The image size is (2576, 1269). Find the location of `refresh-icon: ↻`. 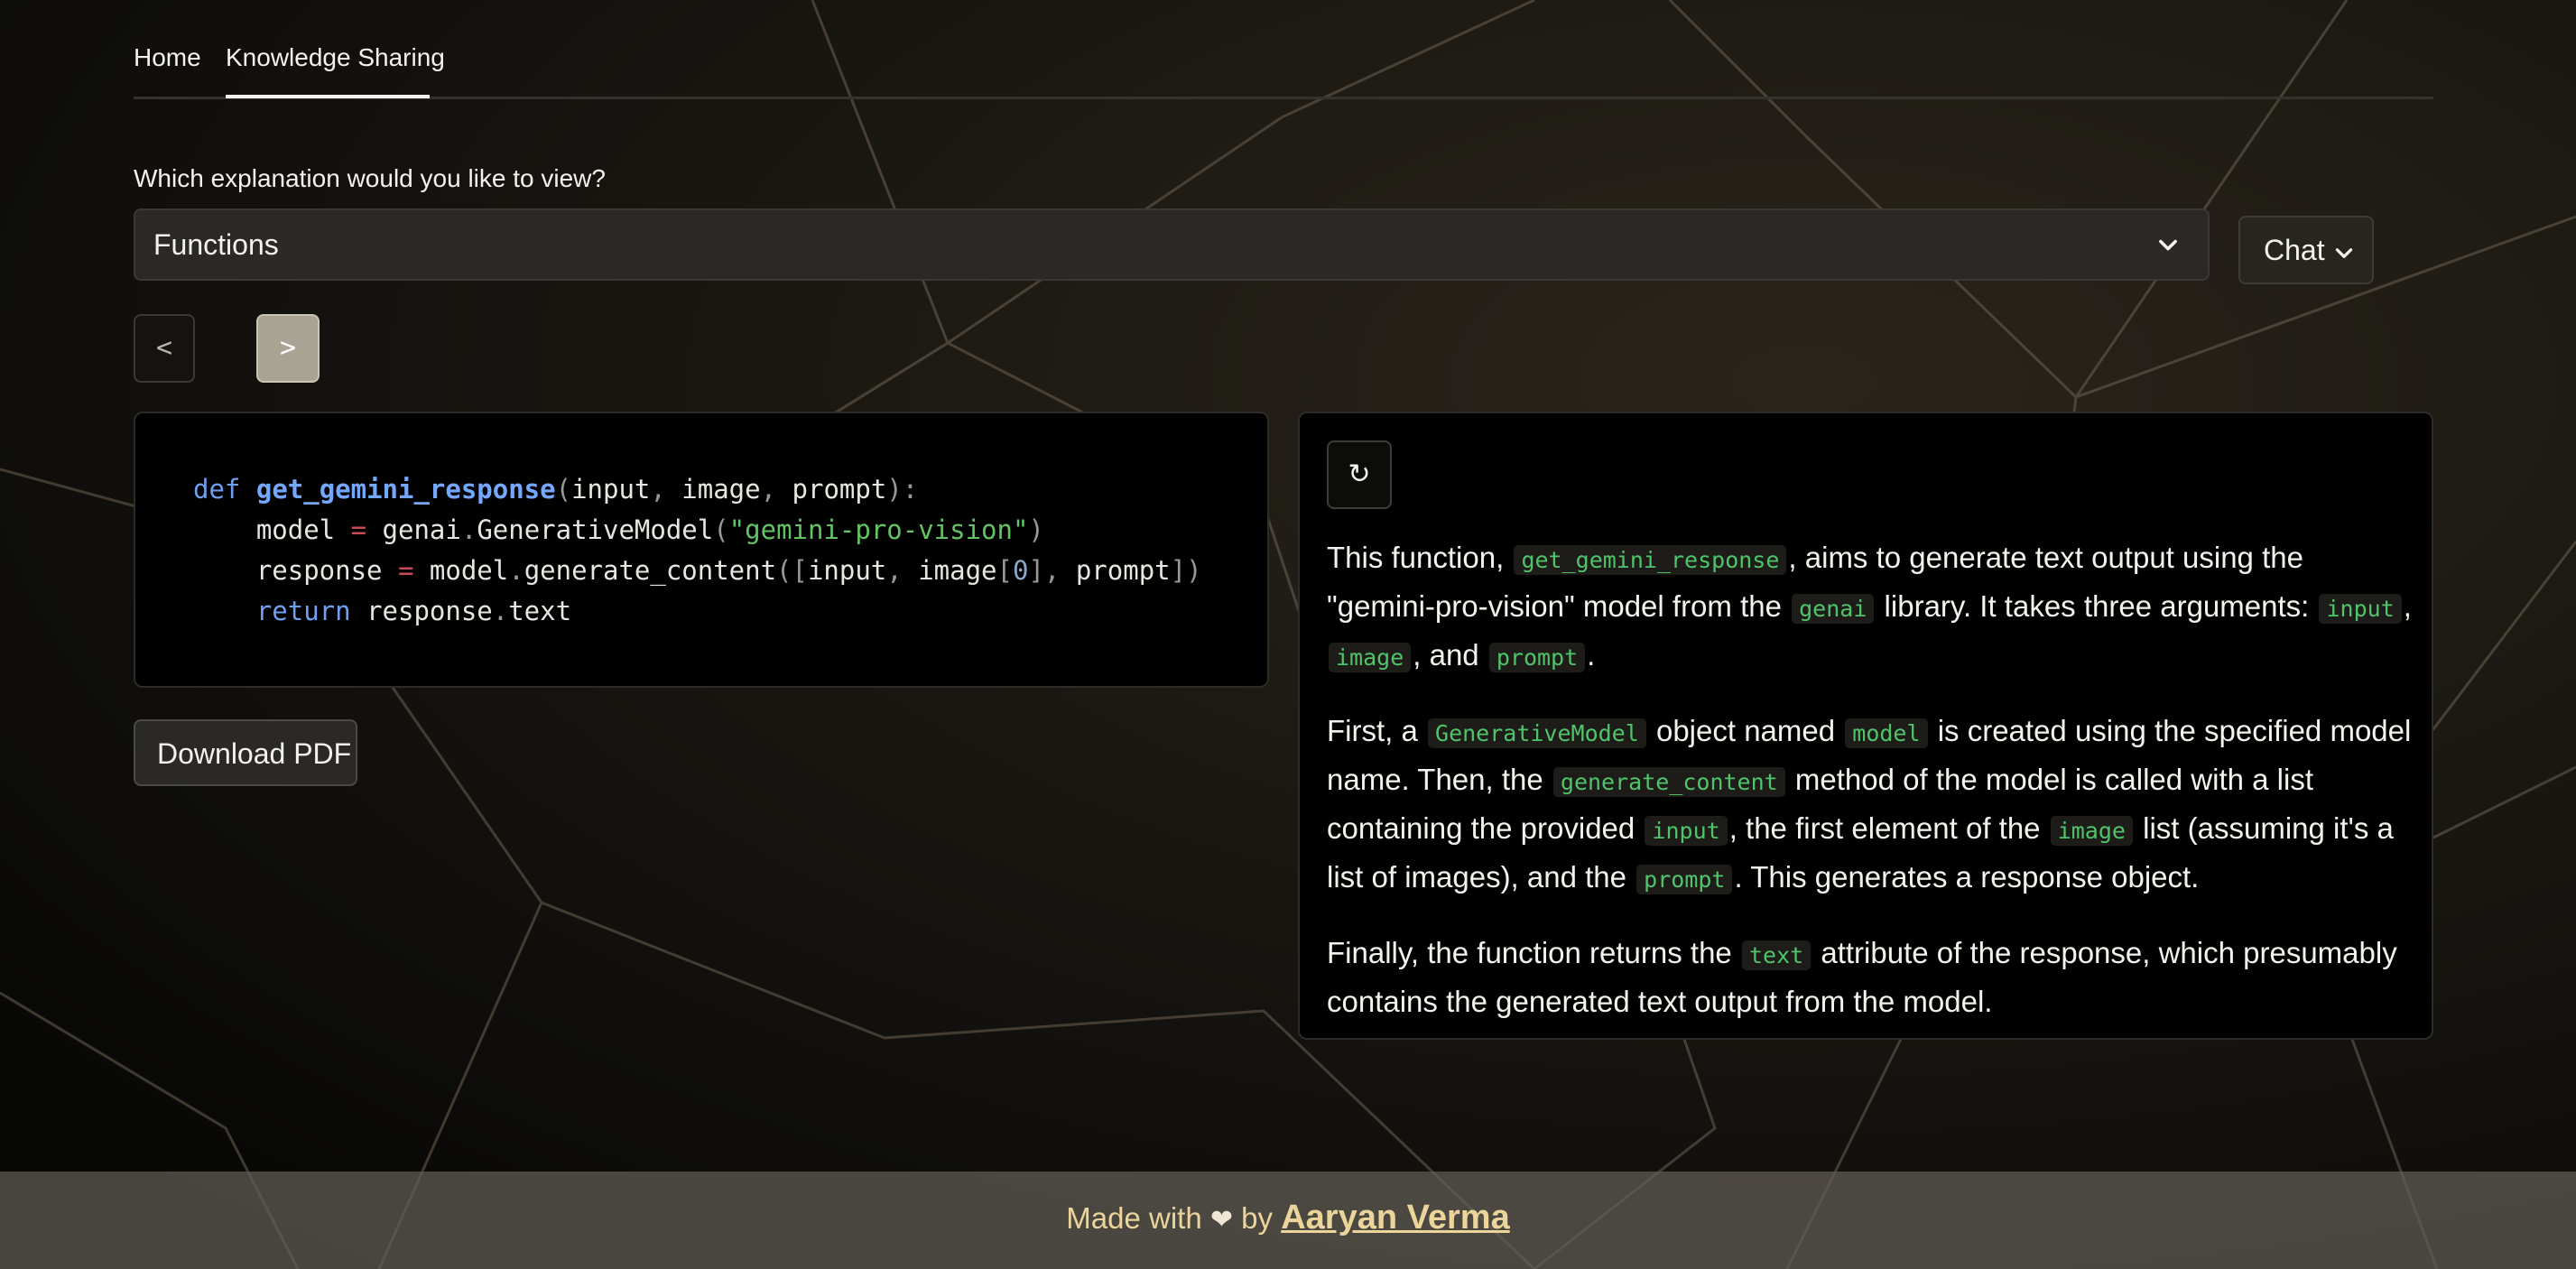

refresh-icon: ↻ is located at coordinates (1359, 474).